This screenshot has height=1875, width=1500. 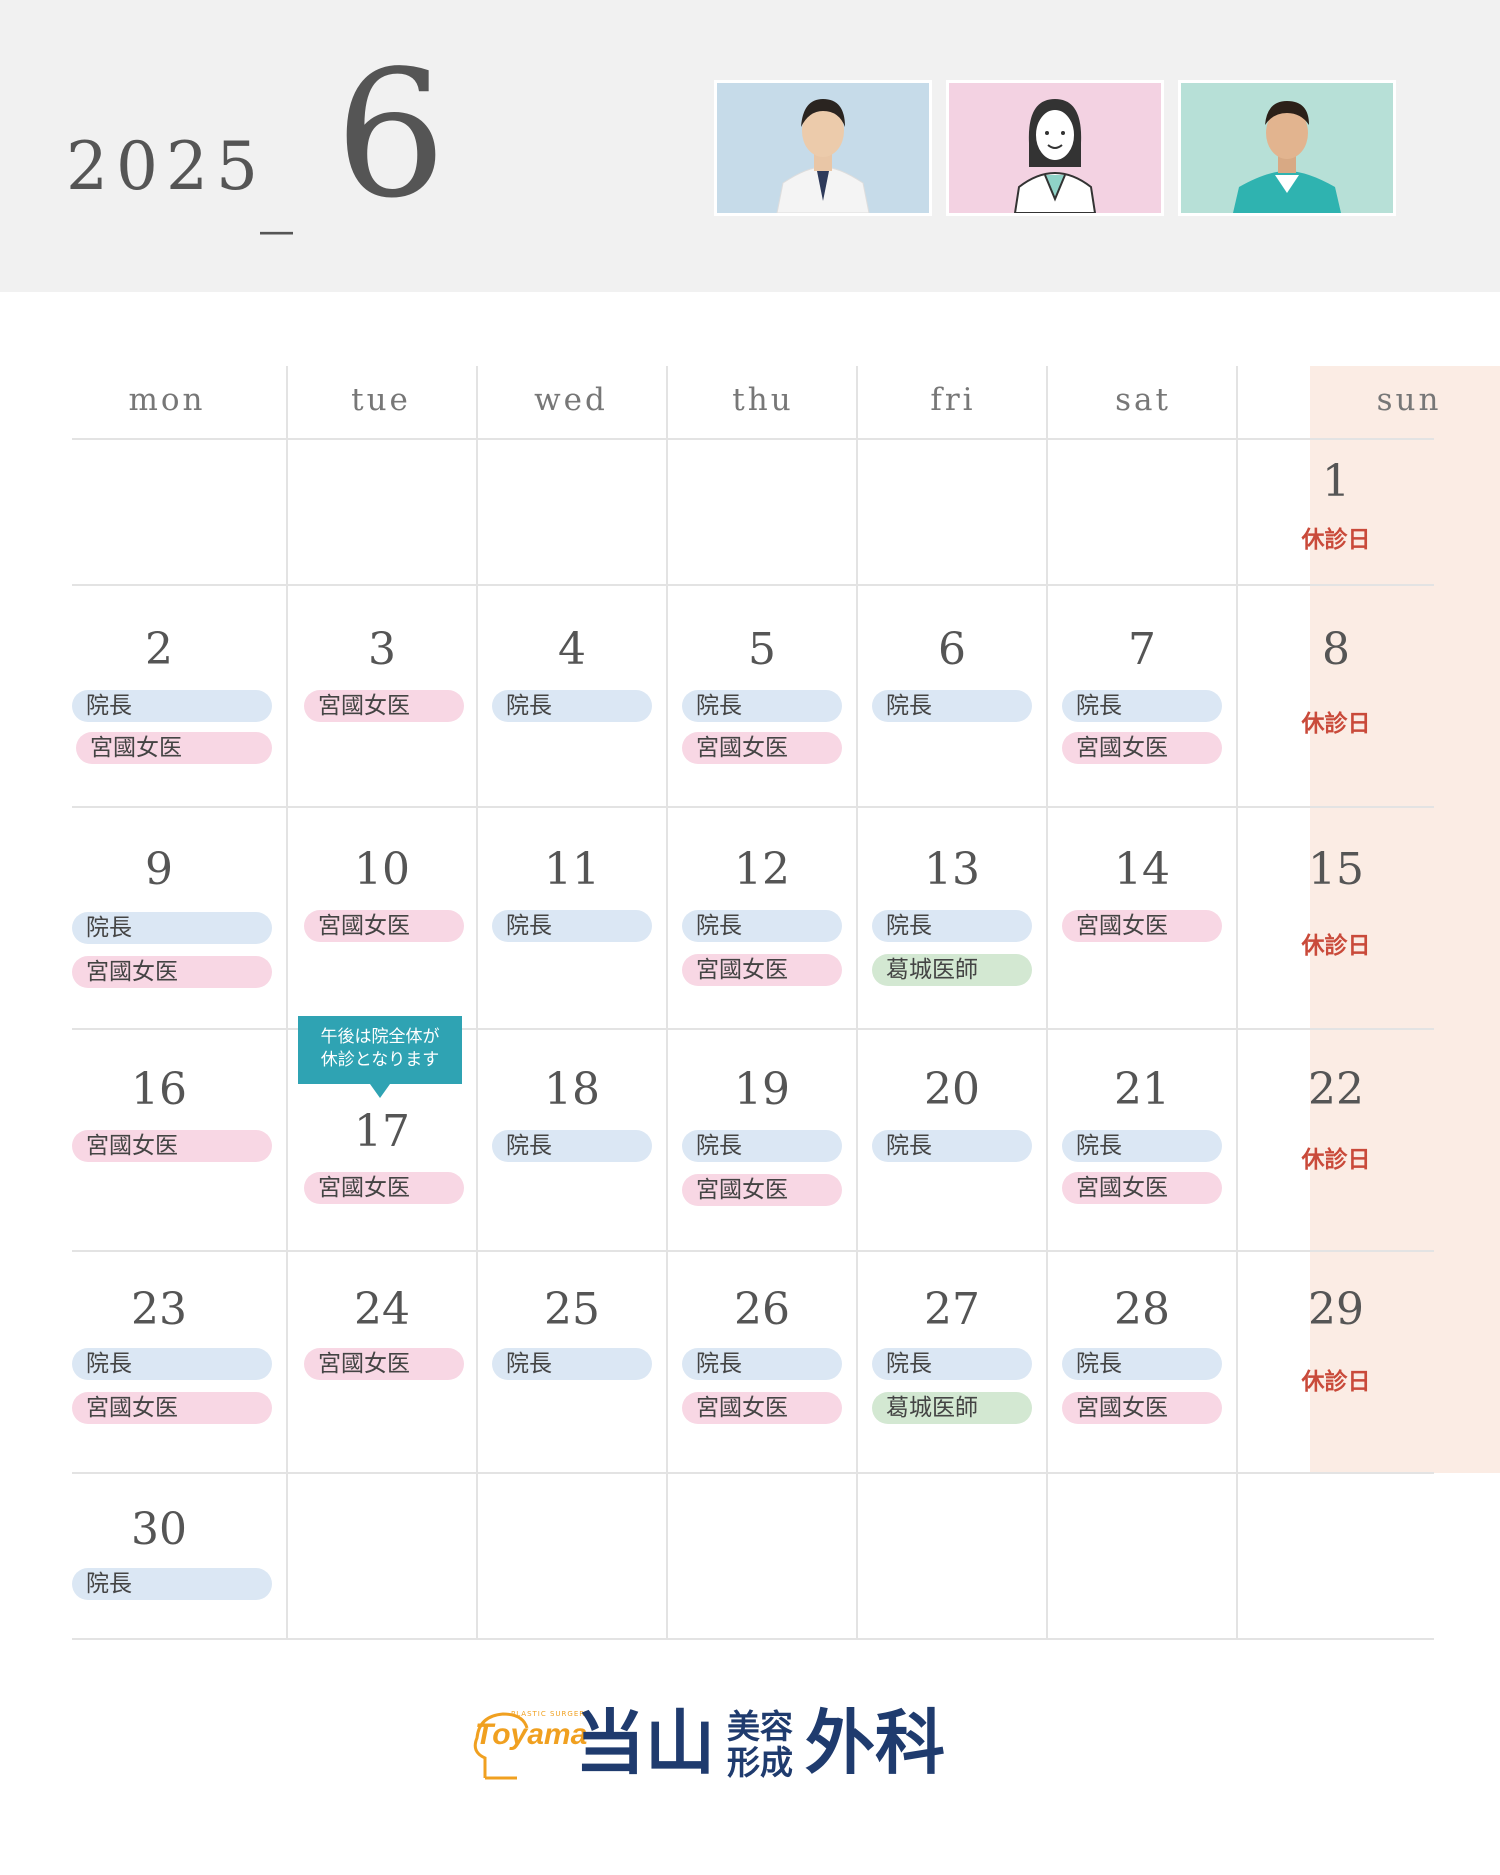 I want to click on afternoon-closed-note: 午後は院全体が 休診となります, so click(x=380, y=1057).